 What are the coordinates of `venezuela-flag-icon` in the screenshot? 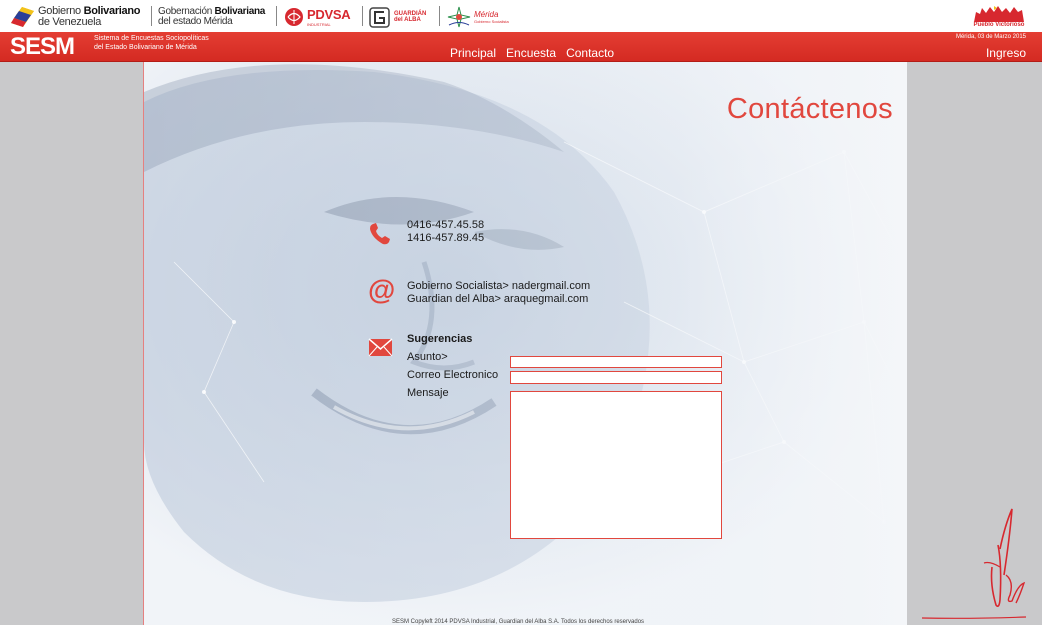 It's located at (22, 17).